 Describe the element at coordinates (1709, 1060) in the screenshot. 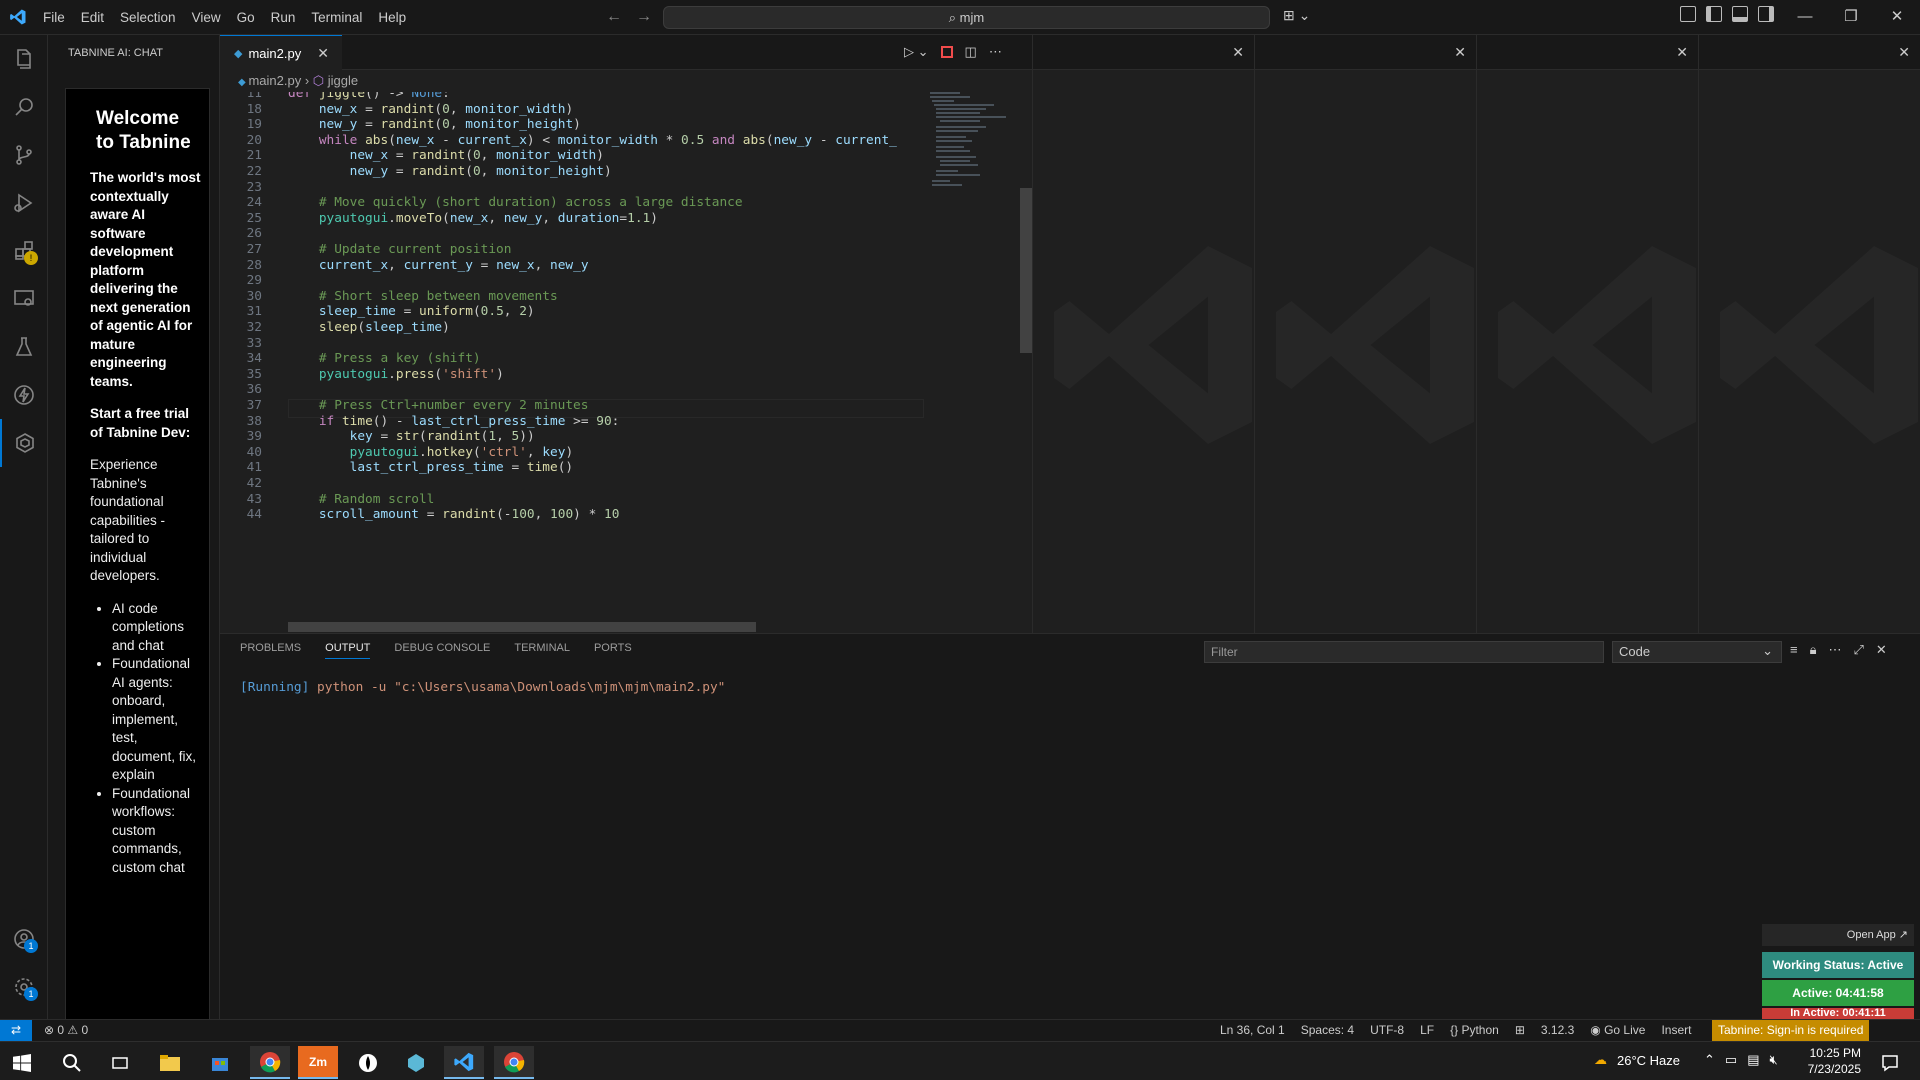

I see `chevron-up-icon: ⌃` at that location.